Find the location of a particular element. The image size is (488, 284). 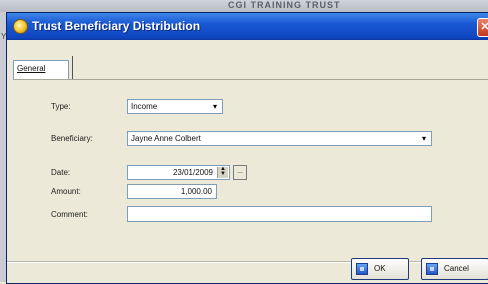

background-app-strip: CGI TRAINING TRUST is located at coordinates (244, 6).